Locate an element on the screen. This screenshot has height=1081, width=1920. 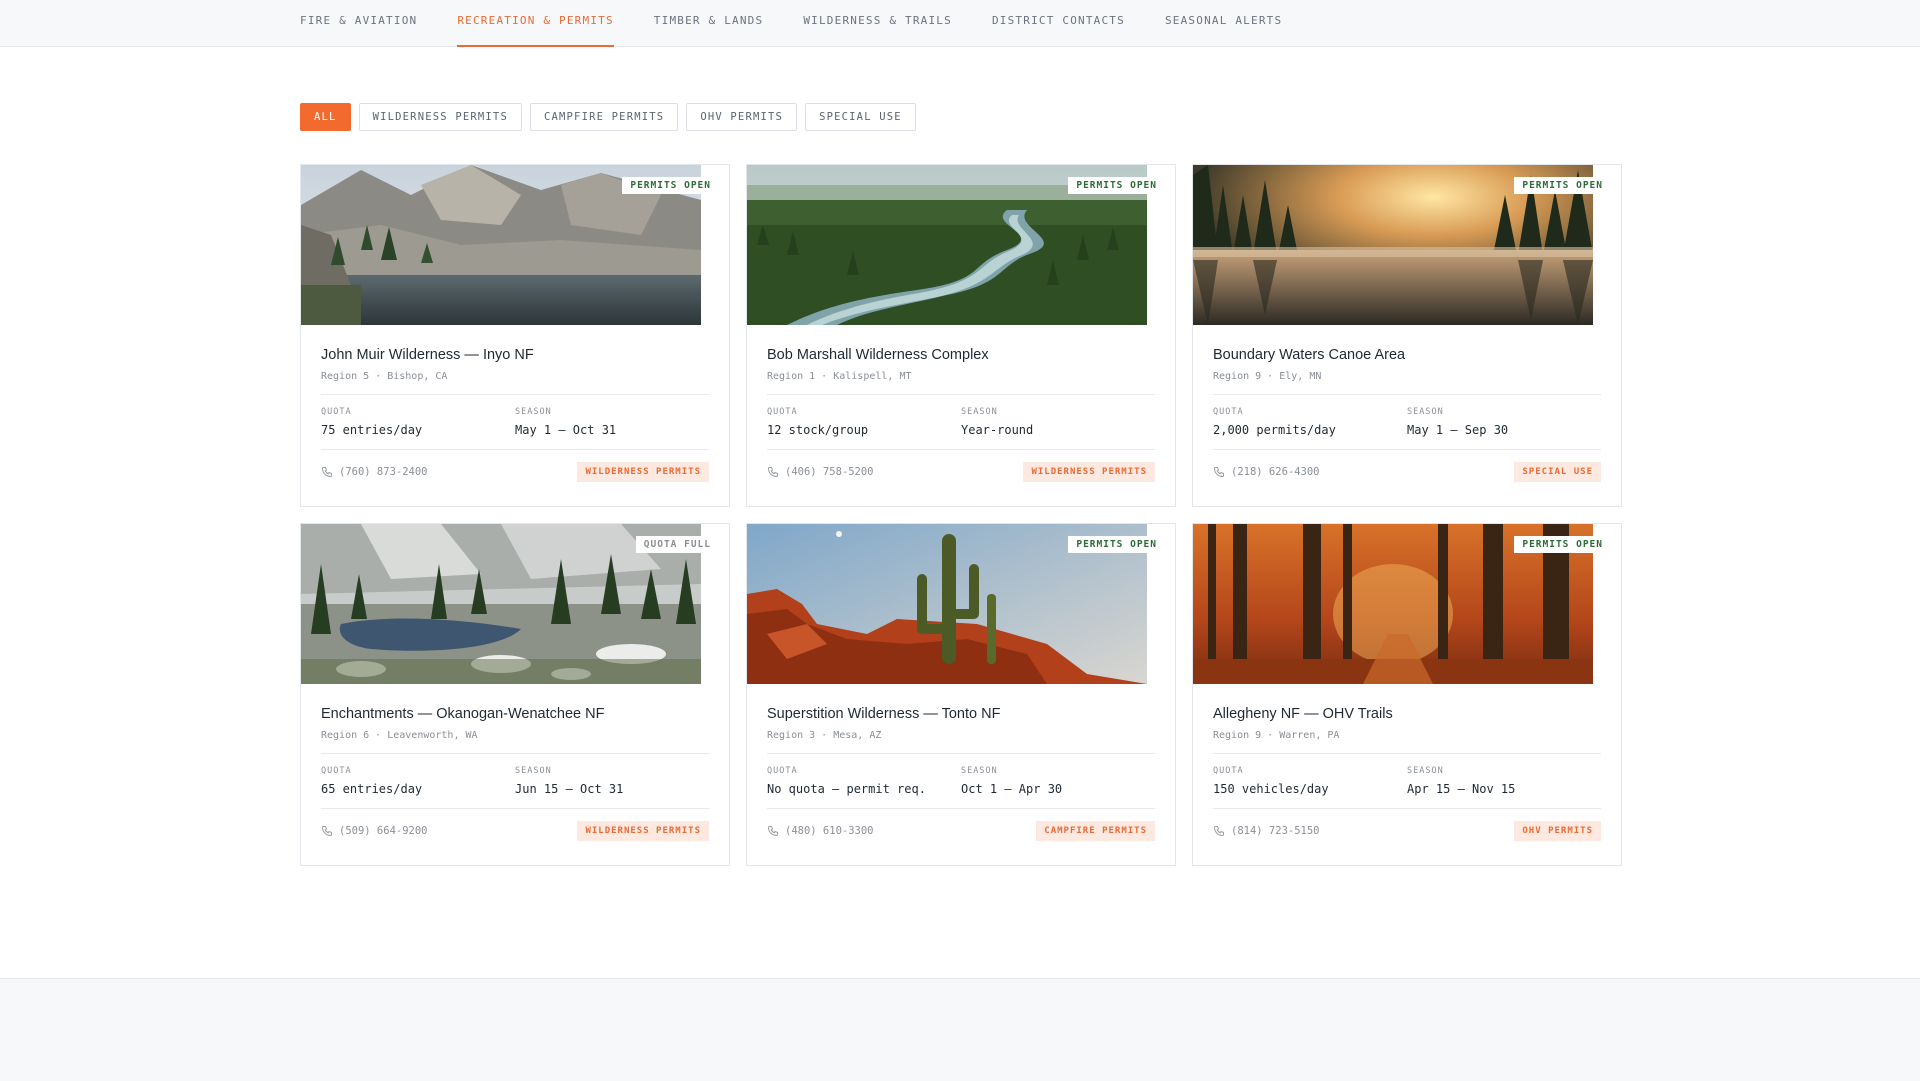
phone-link: (760) 873-2400 is located at coordinates (374, 472).